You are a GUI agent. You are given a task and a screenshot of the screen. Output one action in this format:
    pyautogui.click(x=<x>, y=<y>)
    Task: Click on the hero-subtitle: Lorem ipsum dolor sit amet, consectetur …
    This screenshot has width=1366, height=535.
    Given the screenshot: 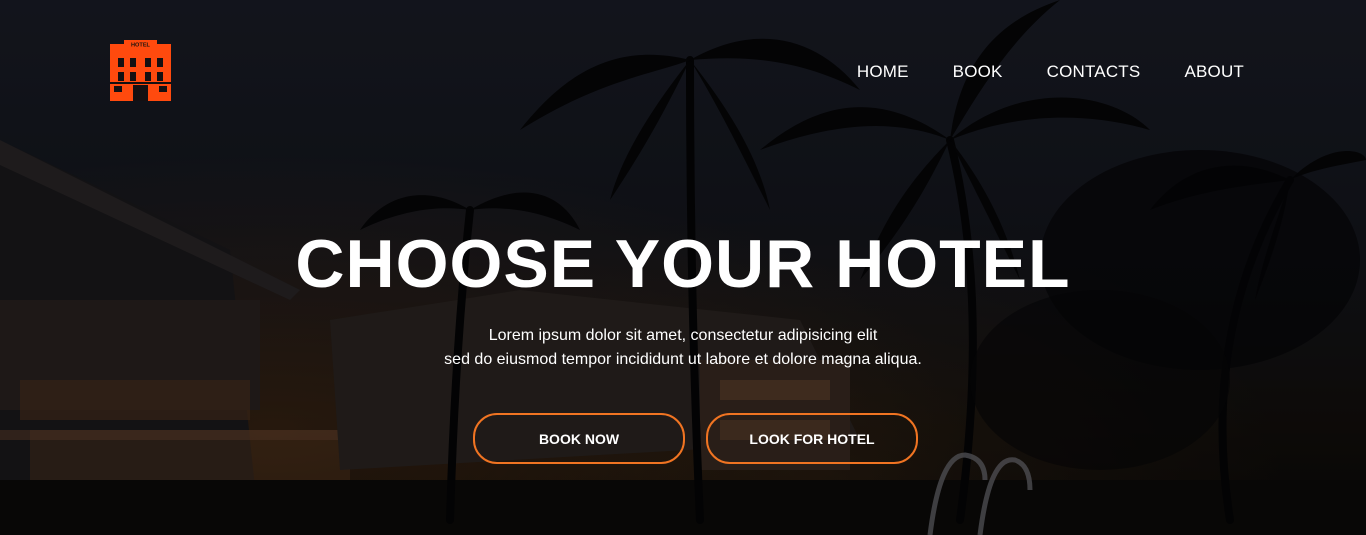 What is the action you would take?
    pyautogui.click(x=683, y=348)
    